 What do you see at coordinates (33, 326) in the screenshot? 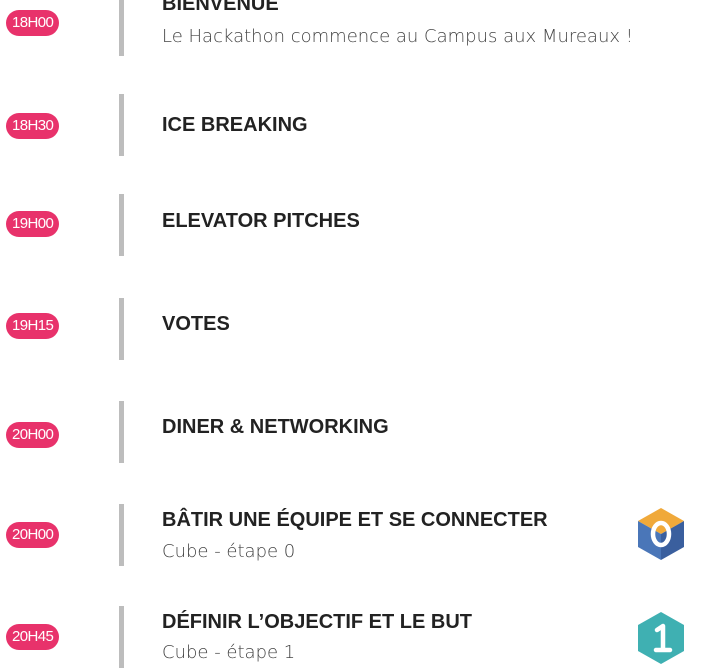
I see `time-badge: 19H15` at bounding box center [33, 326].